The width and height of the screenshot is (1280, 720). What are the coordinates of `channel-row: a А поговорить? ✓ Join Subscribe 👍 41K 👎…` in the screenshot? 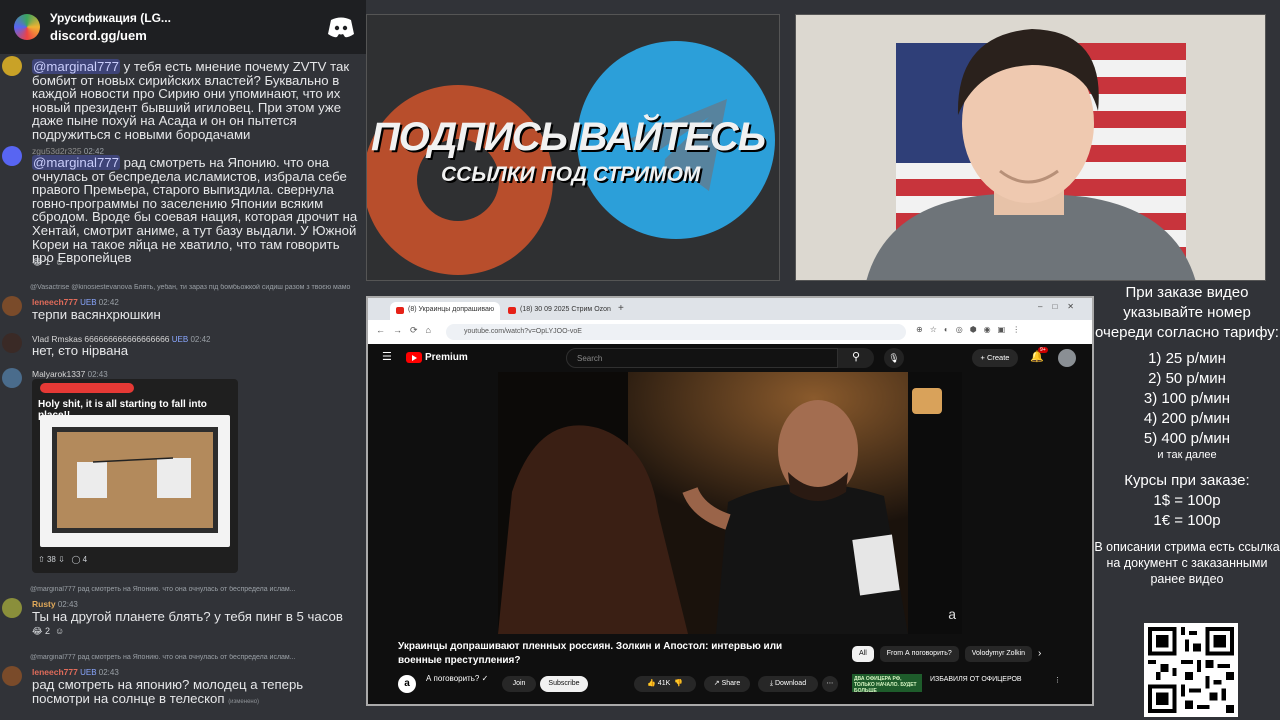 It's located at (618, 685).